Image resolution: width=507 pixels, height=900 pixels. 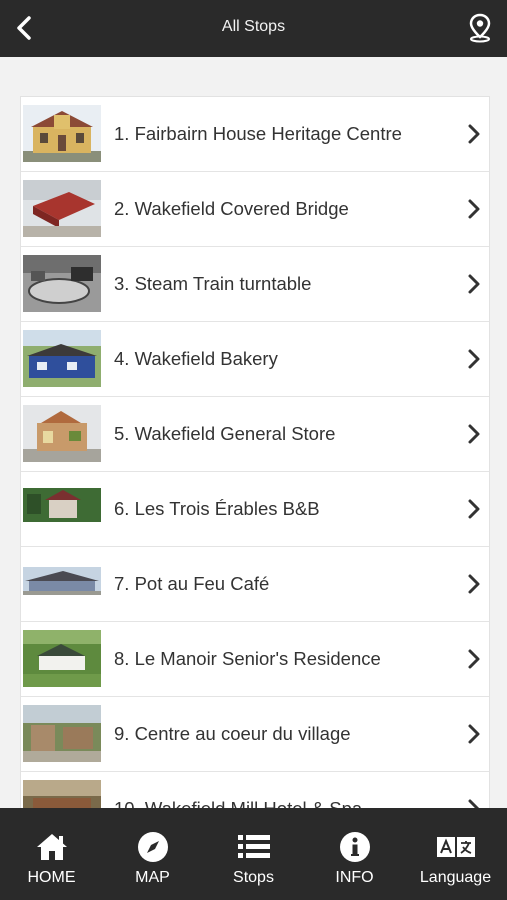 I want to click on list-item: 9. Centre au coeur du village, so click(x=255, y=734).